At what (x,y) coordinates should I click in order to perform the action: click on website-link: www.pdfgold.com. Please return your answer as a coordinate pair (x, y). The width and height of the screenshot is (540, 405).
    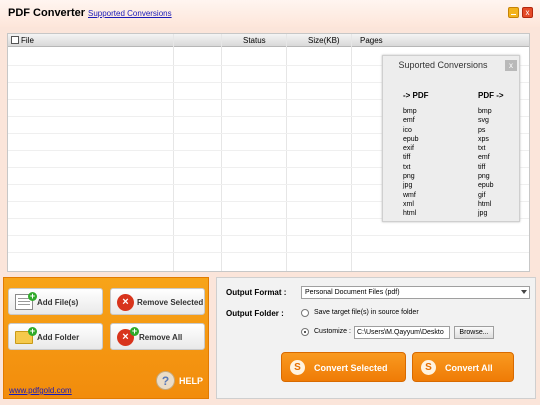
    Looking at the image, I should click on (40, 390).